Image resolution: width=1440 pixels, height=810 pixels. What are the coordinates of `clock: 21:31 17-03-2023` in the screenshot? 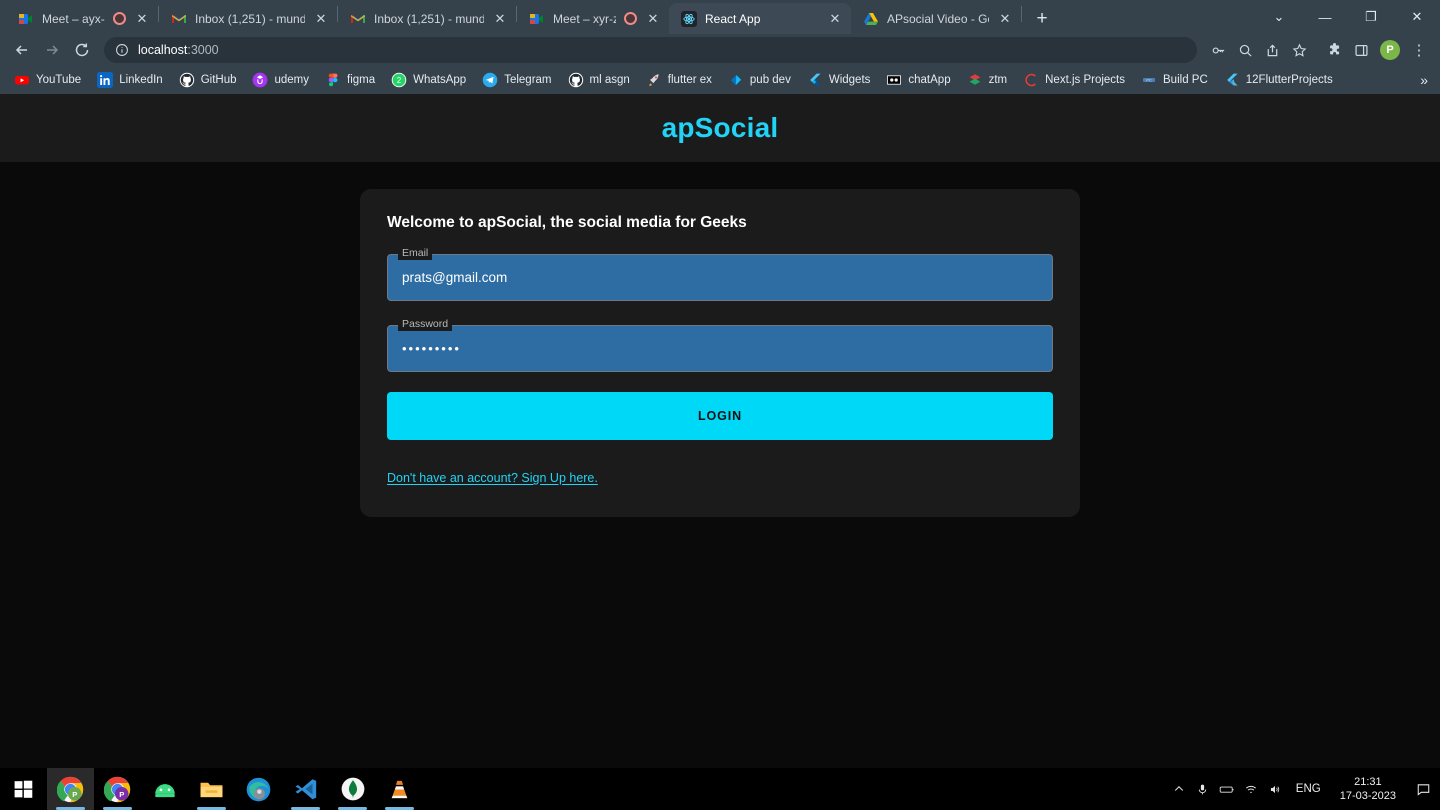 It's located at (1368, 789).